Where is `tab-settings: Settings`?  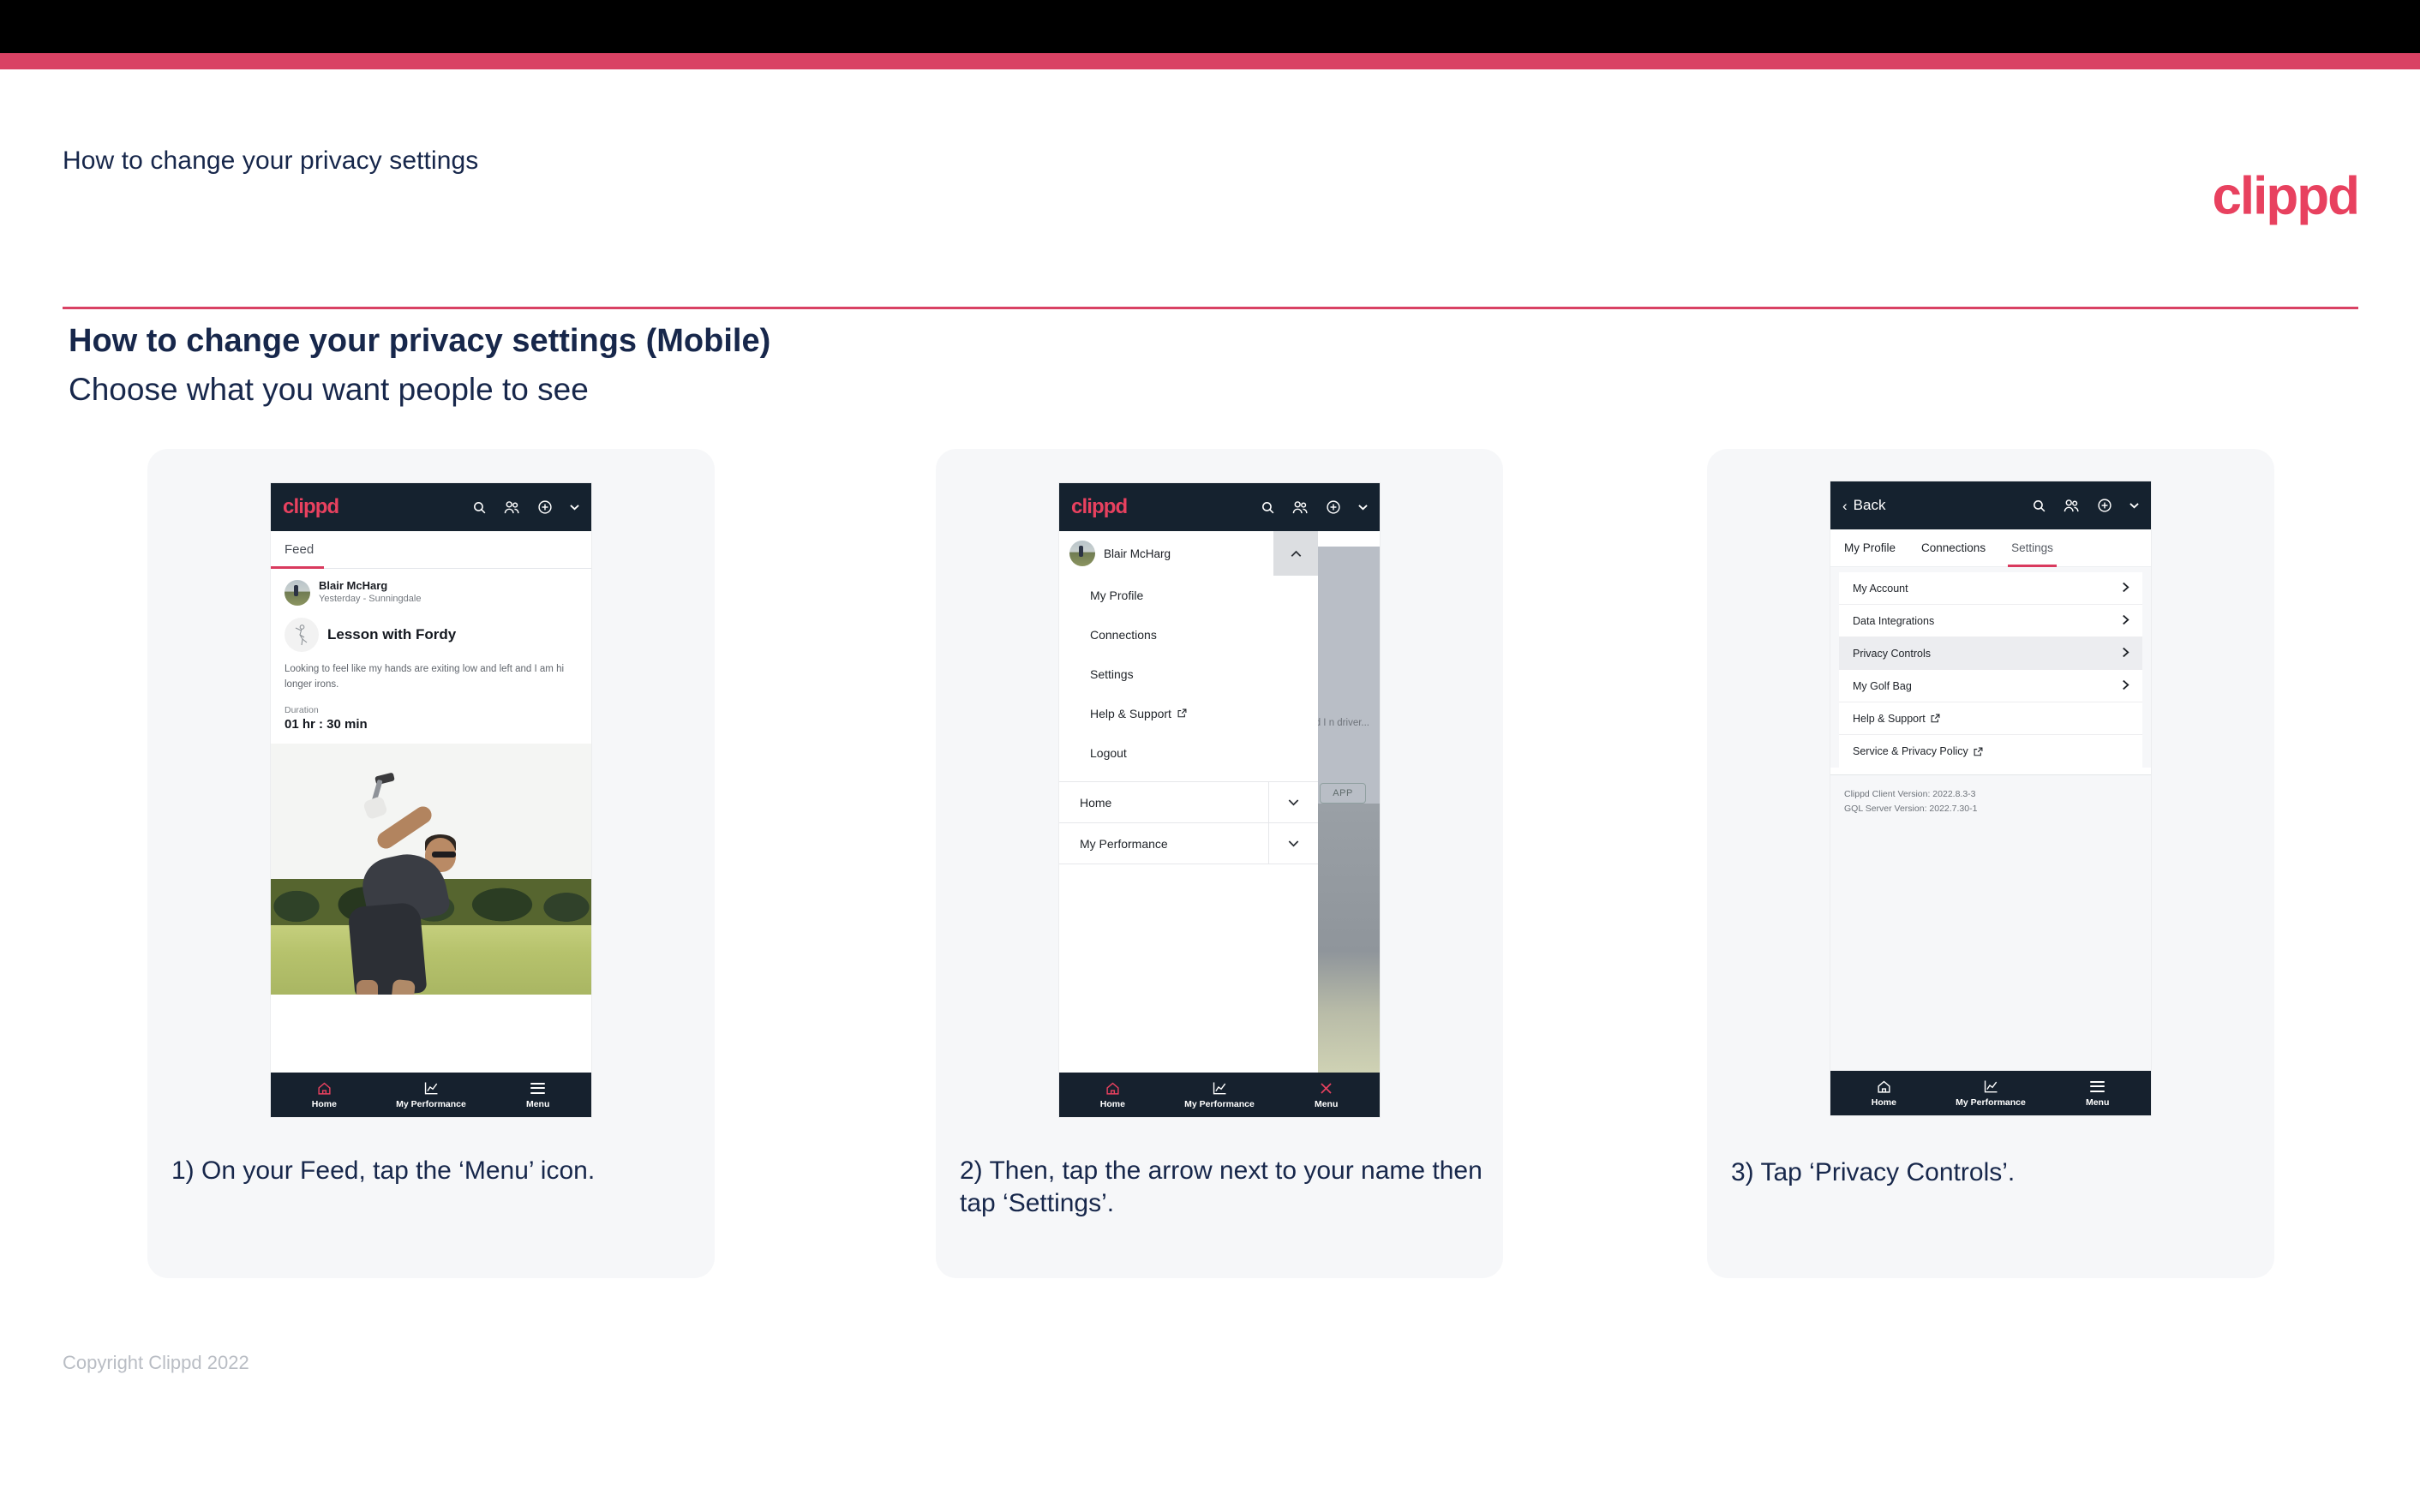 tab-settings: Settings is located at coordinates (2032, 548).